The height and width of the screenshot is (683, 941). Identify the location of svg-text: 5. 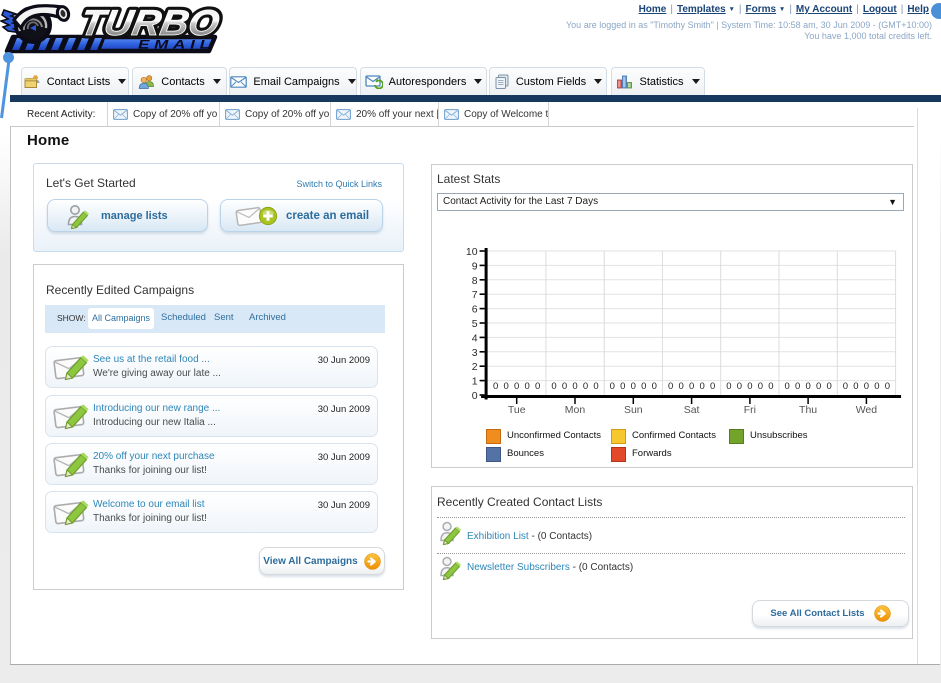
(475, 324).